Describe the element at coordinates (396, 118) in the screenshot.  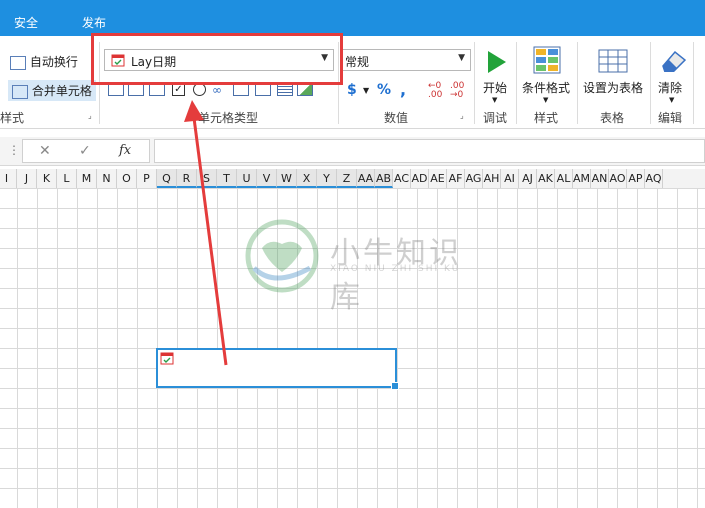
I see `number-group-label: 数值` at that location.